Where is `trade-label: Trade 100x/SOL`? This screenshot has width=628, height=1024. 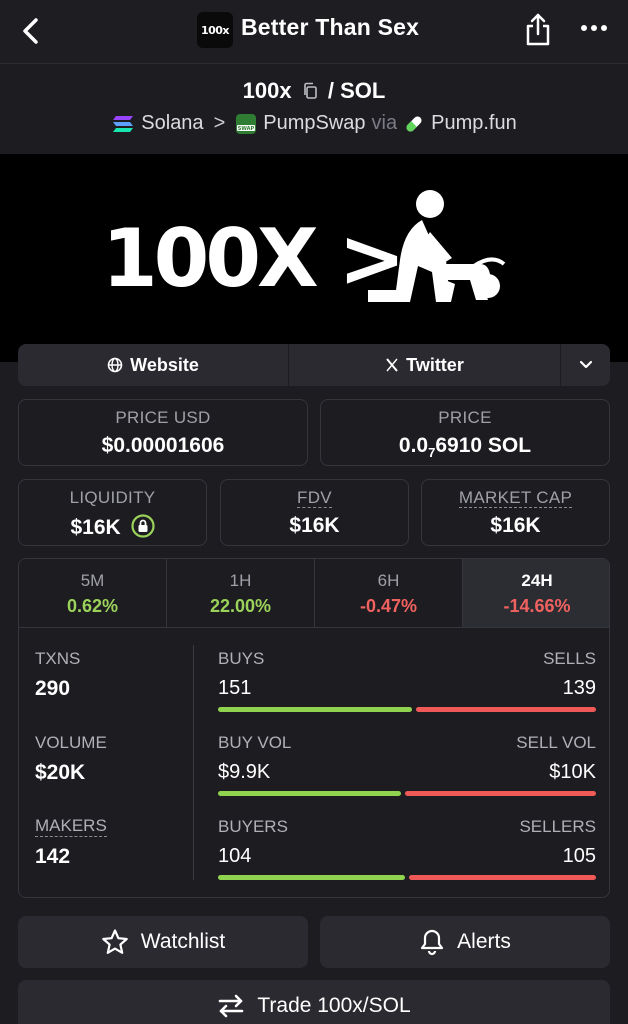 trade-label: Trade 100x/SOL is located at coordinates (334, 1005).